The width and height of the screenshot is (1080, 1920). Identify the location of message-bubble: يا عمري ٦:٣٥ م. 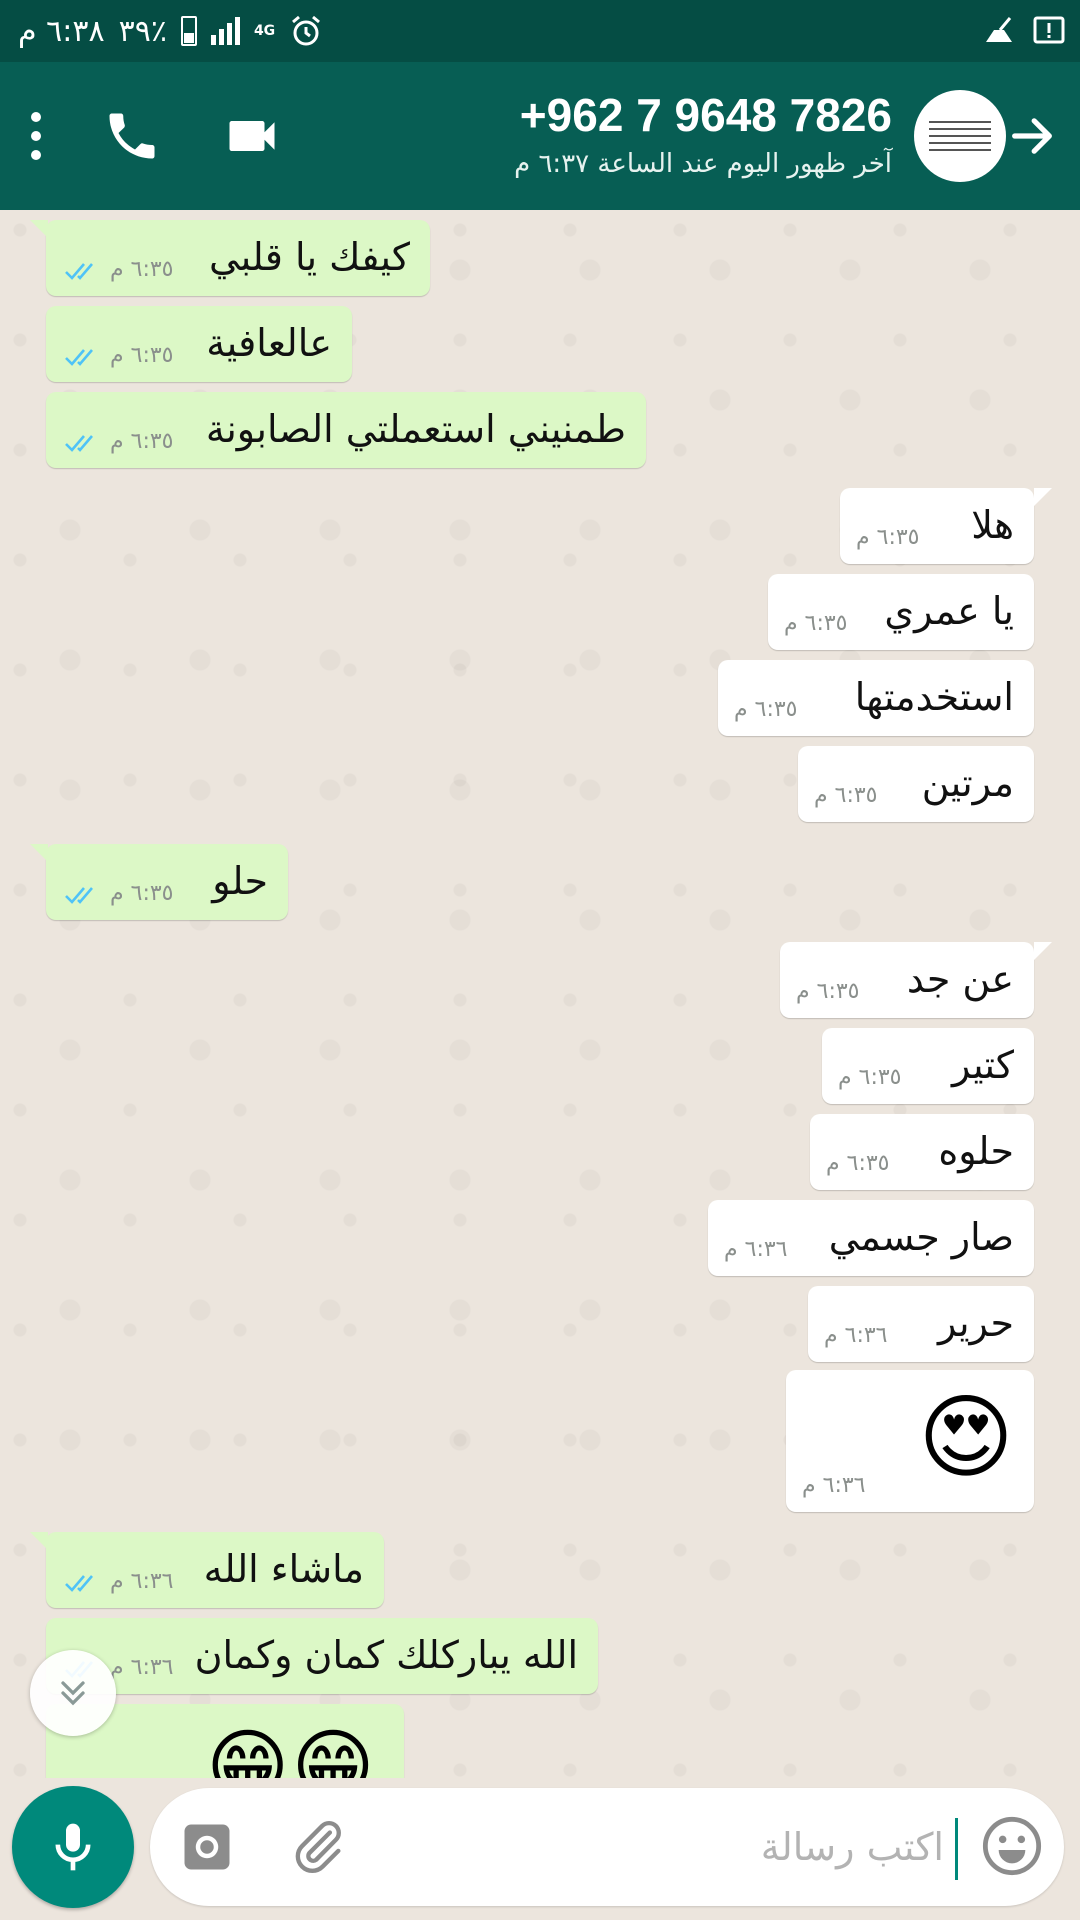
(901, 612).